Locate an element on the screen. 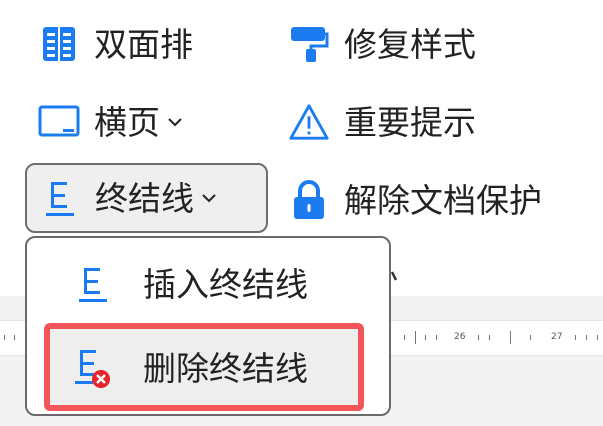 The height and width of the screenshot is (426, 603). end-line-label: 终结线 is located at coordinates (144, 198).